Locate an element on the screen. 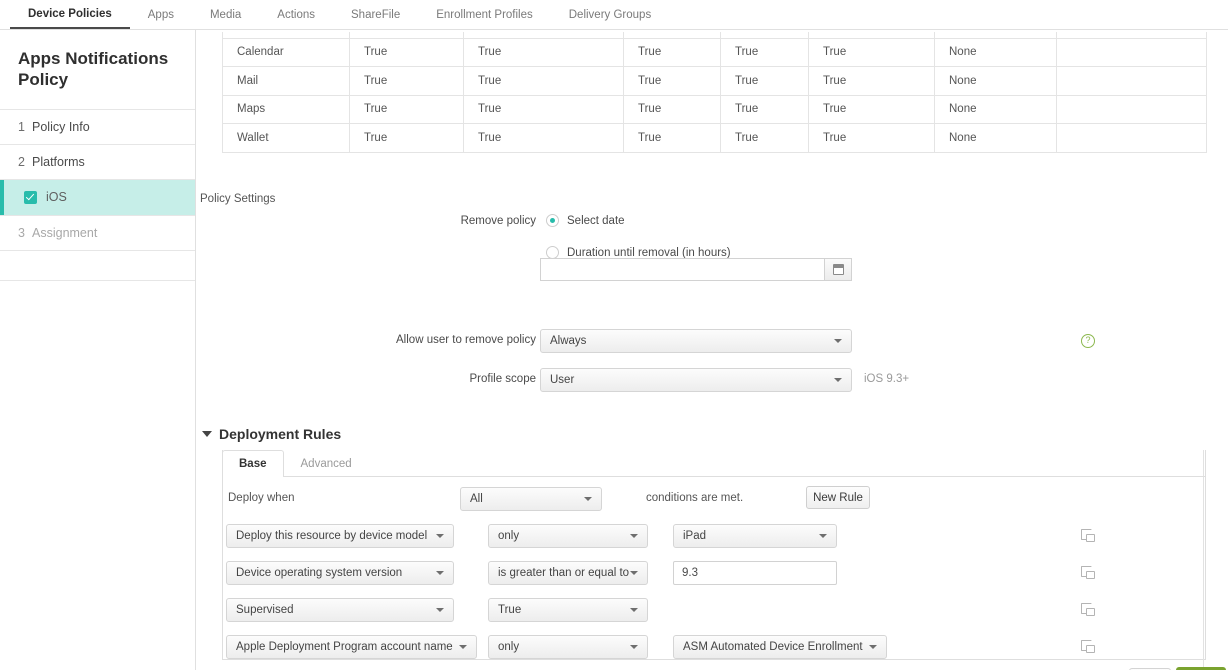 Image resolution: width=1228 pixels, height=670 pixels. table-row: Mail True True True True True None is located at coordinates (714, 81).